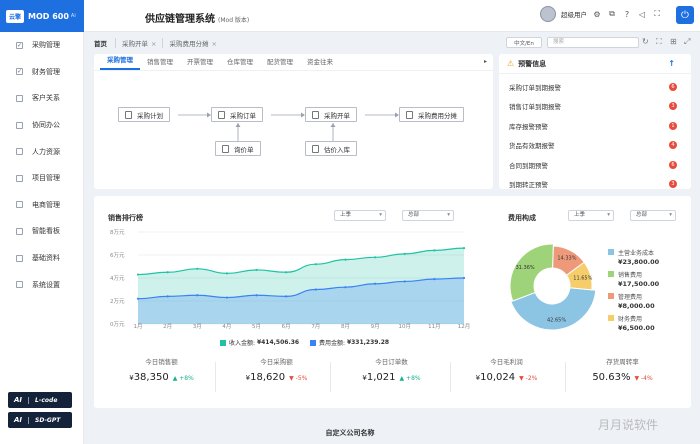 Image resolution: width=700 pixels, height=444 pixels. I want to click on watermark: 月月说软件, so click(628, 425).